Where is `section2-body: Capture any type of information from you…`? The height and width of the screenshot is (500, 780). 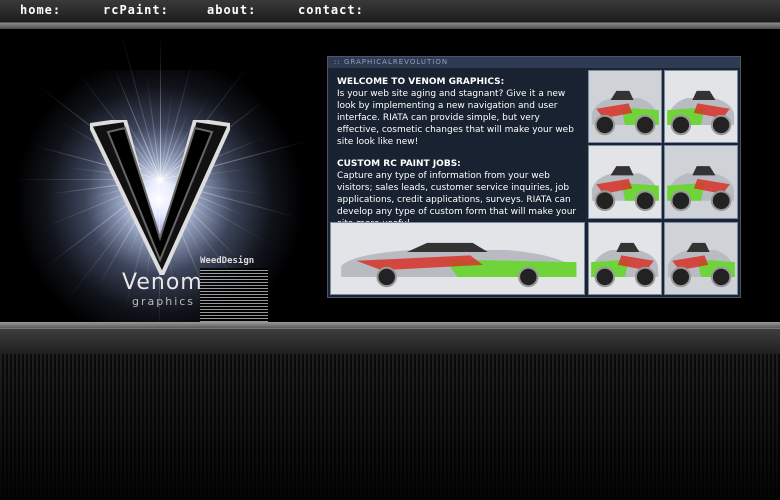
section2-body: Capture any type of information from you… is located at coordinates (457, 200).